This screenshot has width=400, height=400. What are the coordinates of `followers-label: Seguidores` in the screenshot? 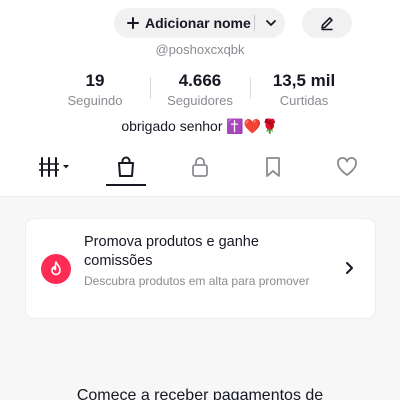 It's located at (200, 100).